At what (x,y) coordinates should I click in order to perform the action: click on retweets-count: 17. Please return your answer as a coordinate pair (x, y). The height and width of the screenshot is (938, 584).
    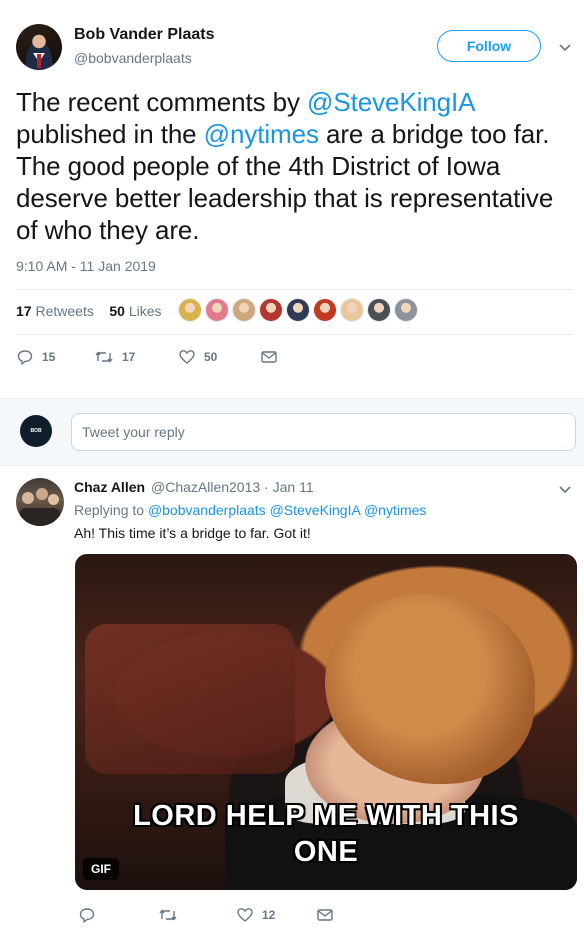
    Looking at the image, I should click on (24, 311).